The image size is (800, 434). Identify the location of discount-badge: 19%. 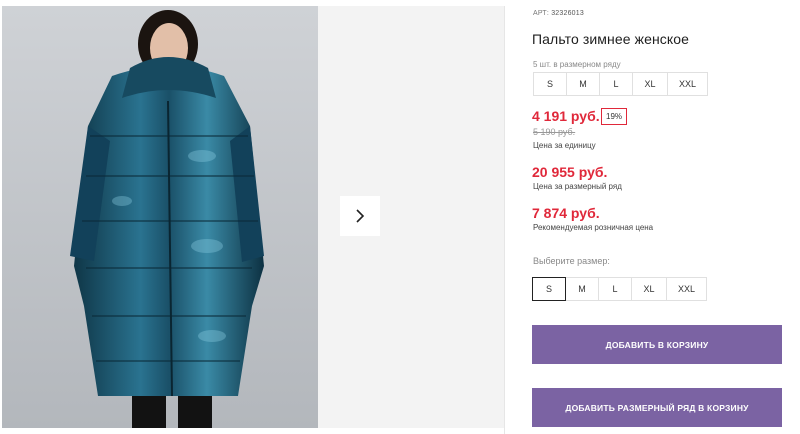
(614, 116).